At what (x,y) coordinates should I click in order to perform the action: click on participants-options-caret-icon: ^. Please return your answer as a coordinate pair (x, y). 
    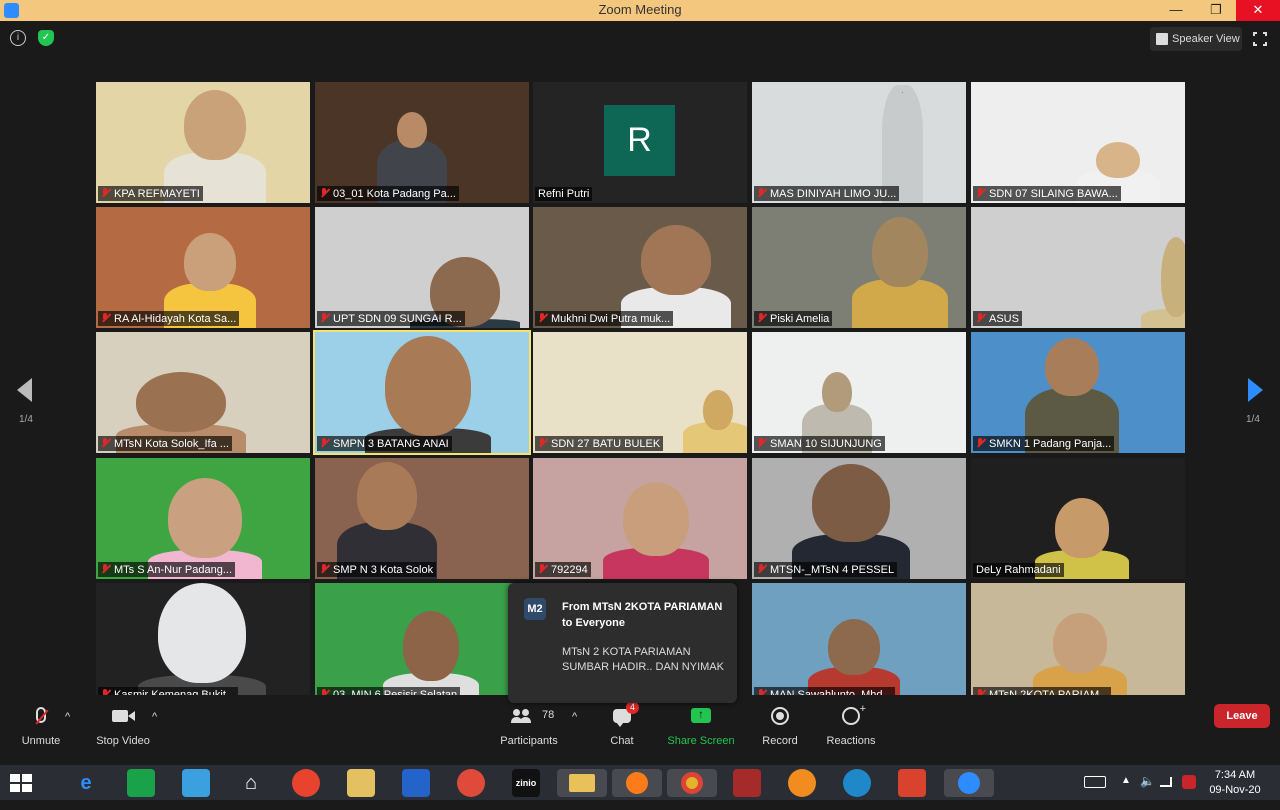
    Looking at the image, I should click on (574, 717).